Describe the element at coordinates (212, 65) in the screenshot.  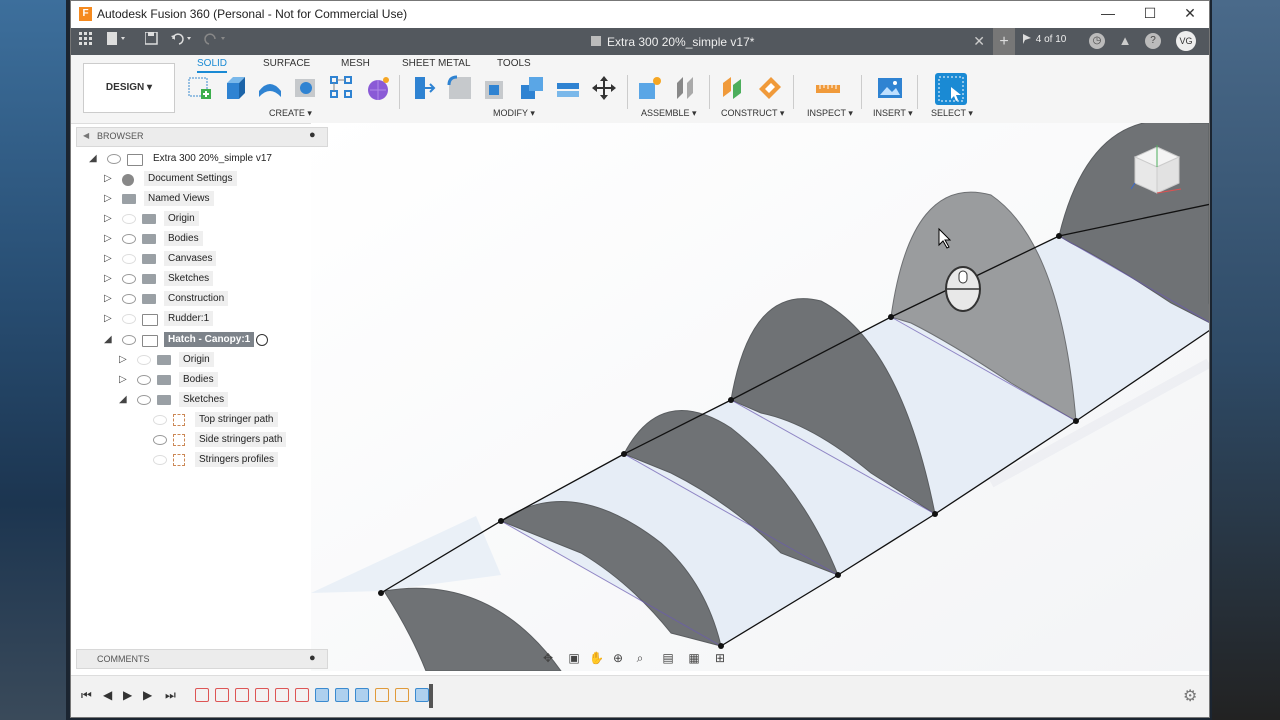
I see `tab-solid: SOLID` at that location.